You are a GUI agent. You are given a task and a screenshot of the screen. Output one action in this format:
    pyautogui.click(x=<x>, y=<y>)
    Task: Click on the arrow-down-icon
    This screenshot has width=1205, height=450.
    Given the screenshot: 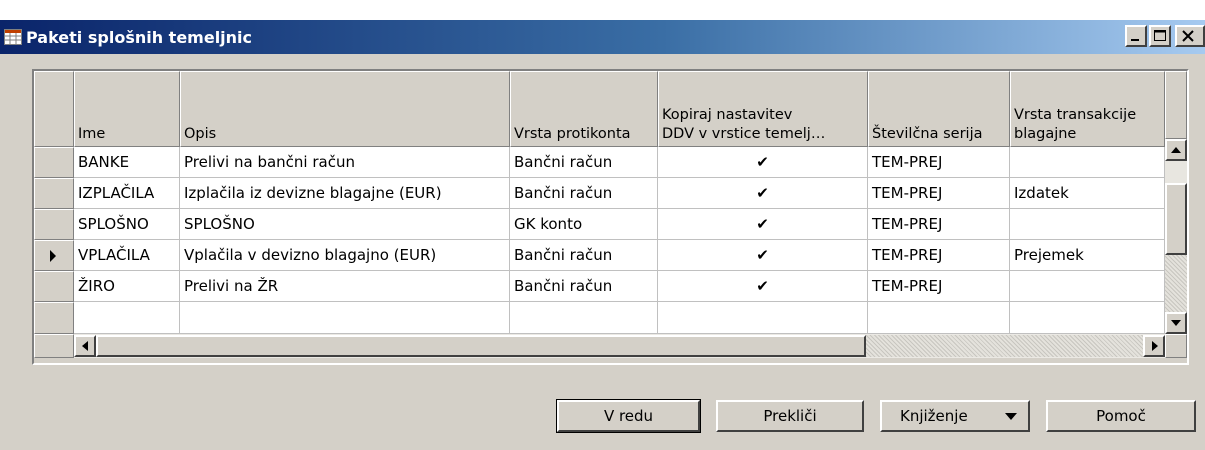 What is the action you would take?
    pyautogui.click(x=1176, y=323)
    